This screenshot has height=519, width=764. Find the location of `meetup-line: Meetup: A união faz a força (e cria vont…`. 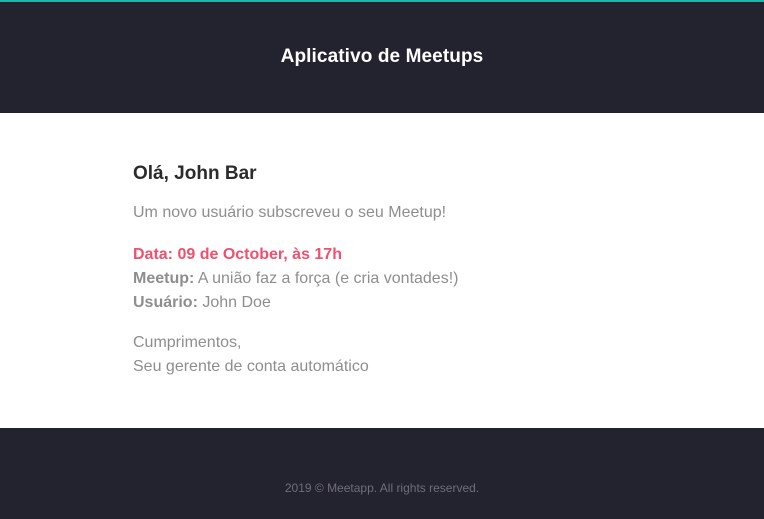

meetup-line: Meetup: A união faz a força (e cria vont… is located at coordinates (448, 279).